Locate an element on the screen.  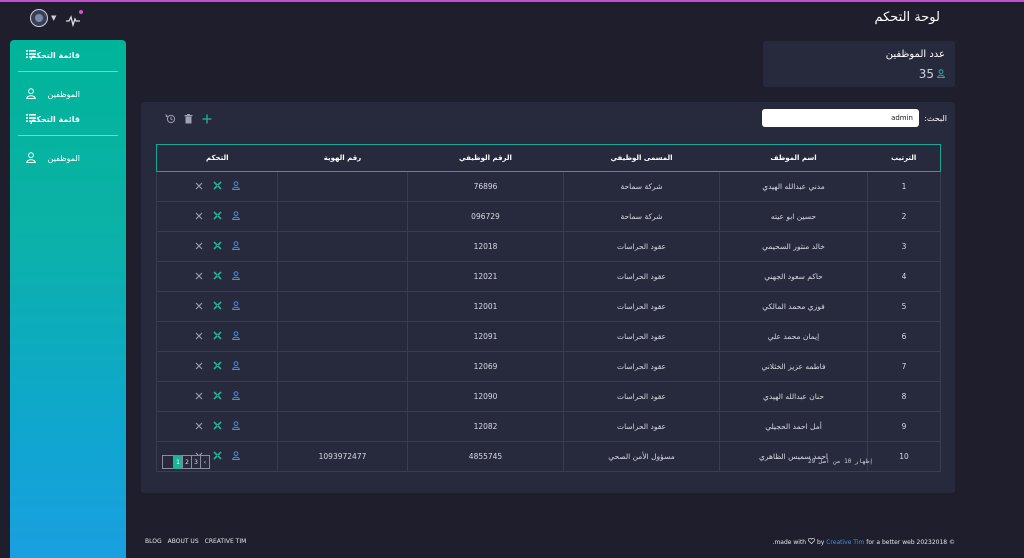
footer-links: BLOG ABOUT US CREATIVE TIM is located at coordinates (195, 541).